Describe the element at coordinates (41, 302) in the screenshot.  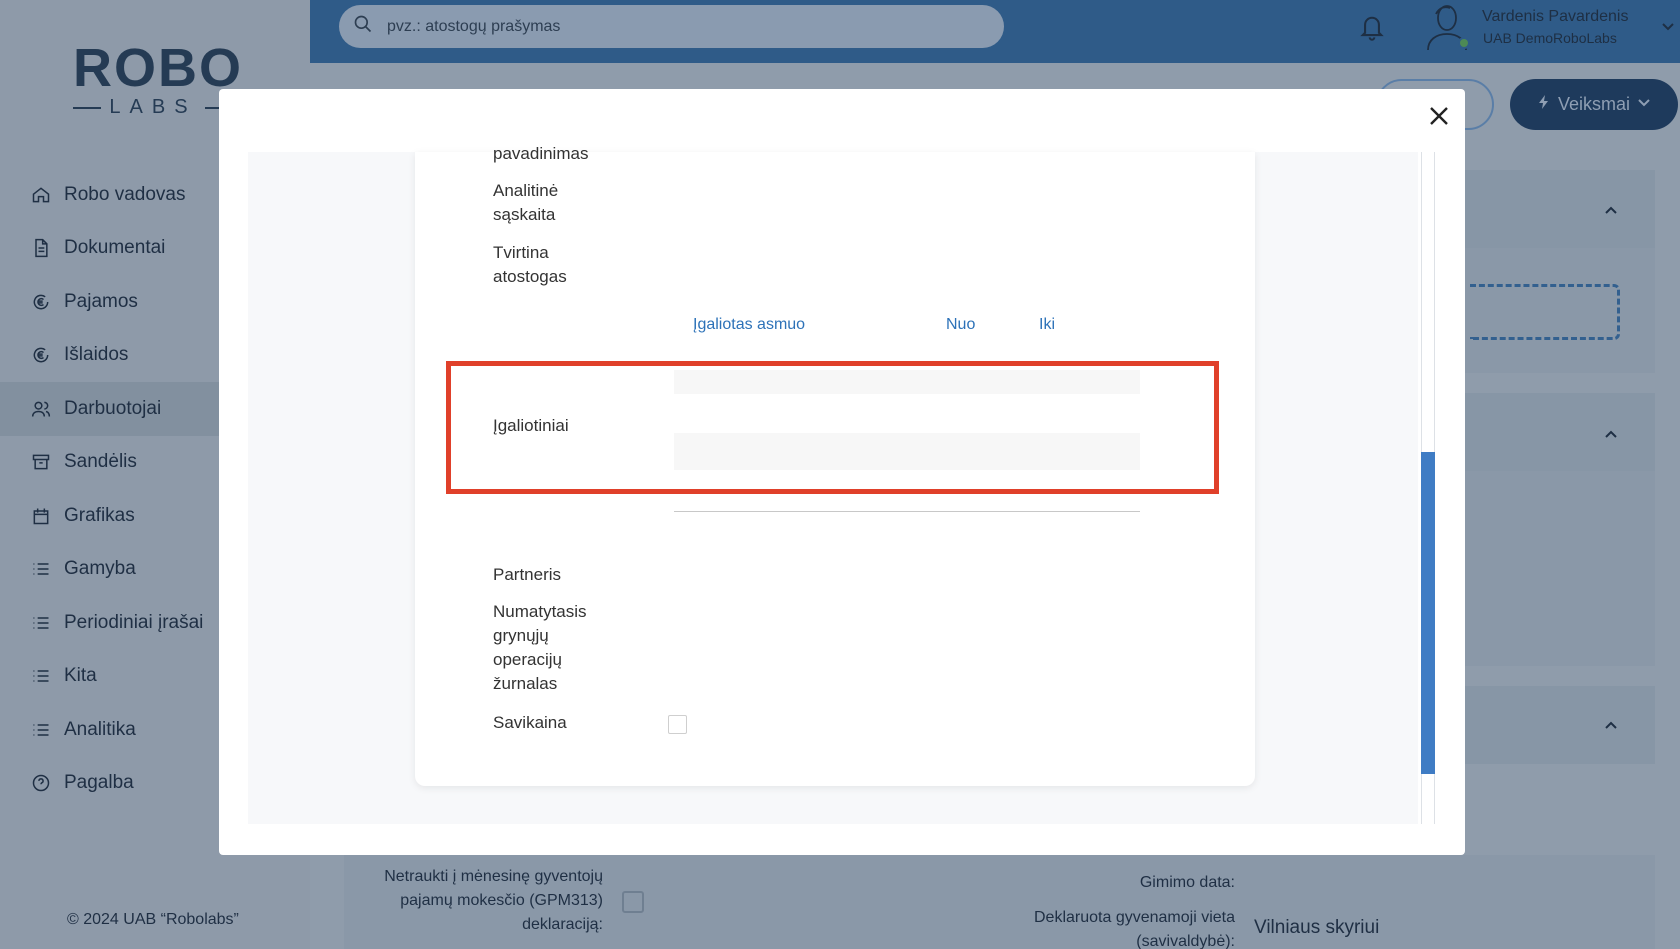
I see `euro-in-icon` at that location.